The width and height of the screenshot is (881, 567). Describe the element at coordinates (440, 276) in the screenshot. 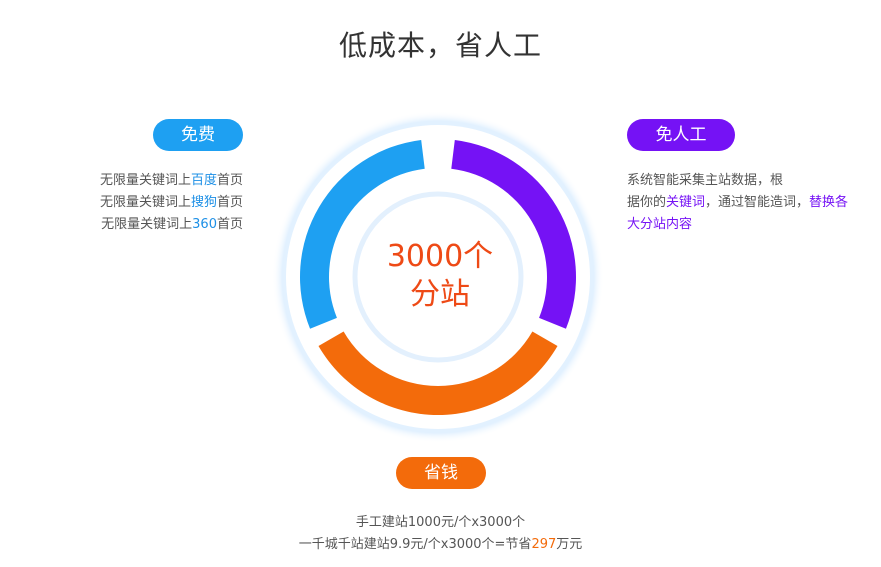

I see `center-label: 3000个 分站` at that location.